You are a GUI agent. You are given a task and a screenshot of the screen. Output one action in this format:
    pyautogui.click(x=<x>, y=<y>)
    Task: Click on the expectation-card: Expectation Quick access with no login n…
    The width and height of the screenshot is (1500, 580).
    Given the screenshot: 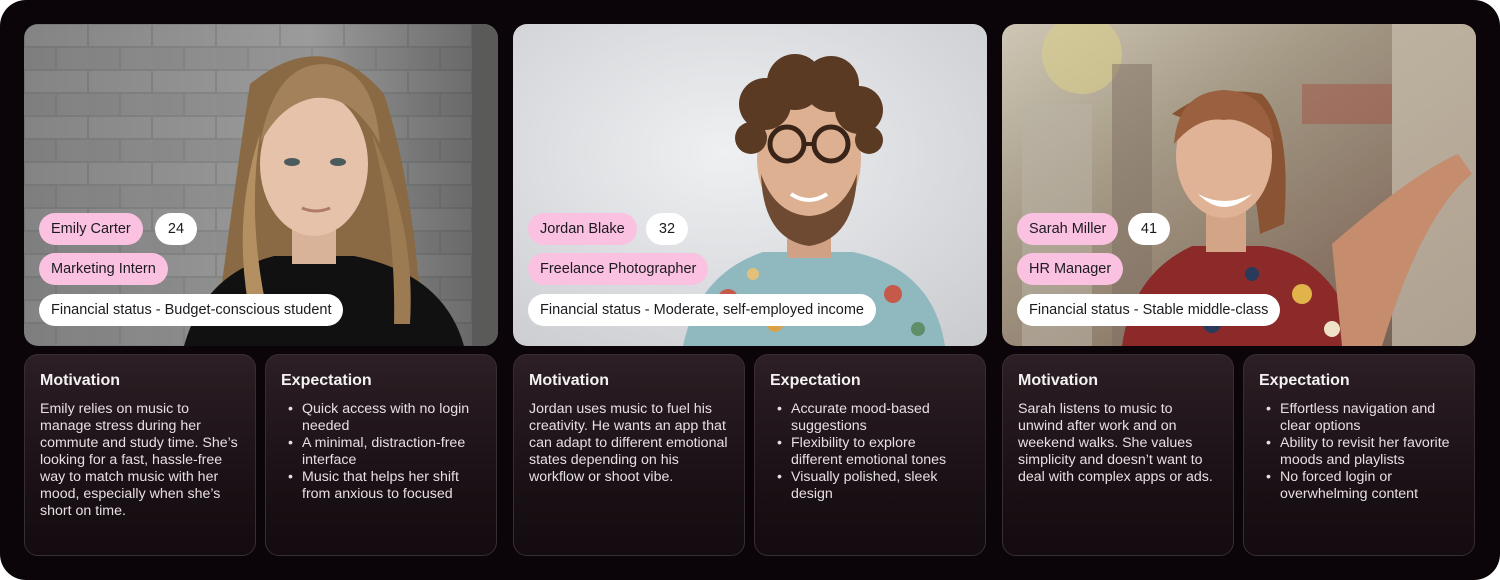 What is the action you would take?
    pyautogui.click(x=381, y=455)
    